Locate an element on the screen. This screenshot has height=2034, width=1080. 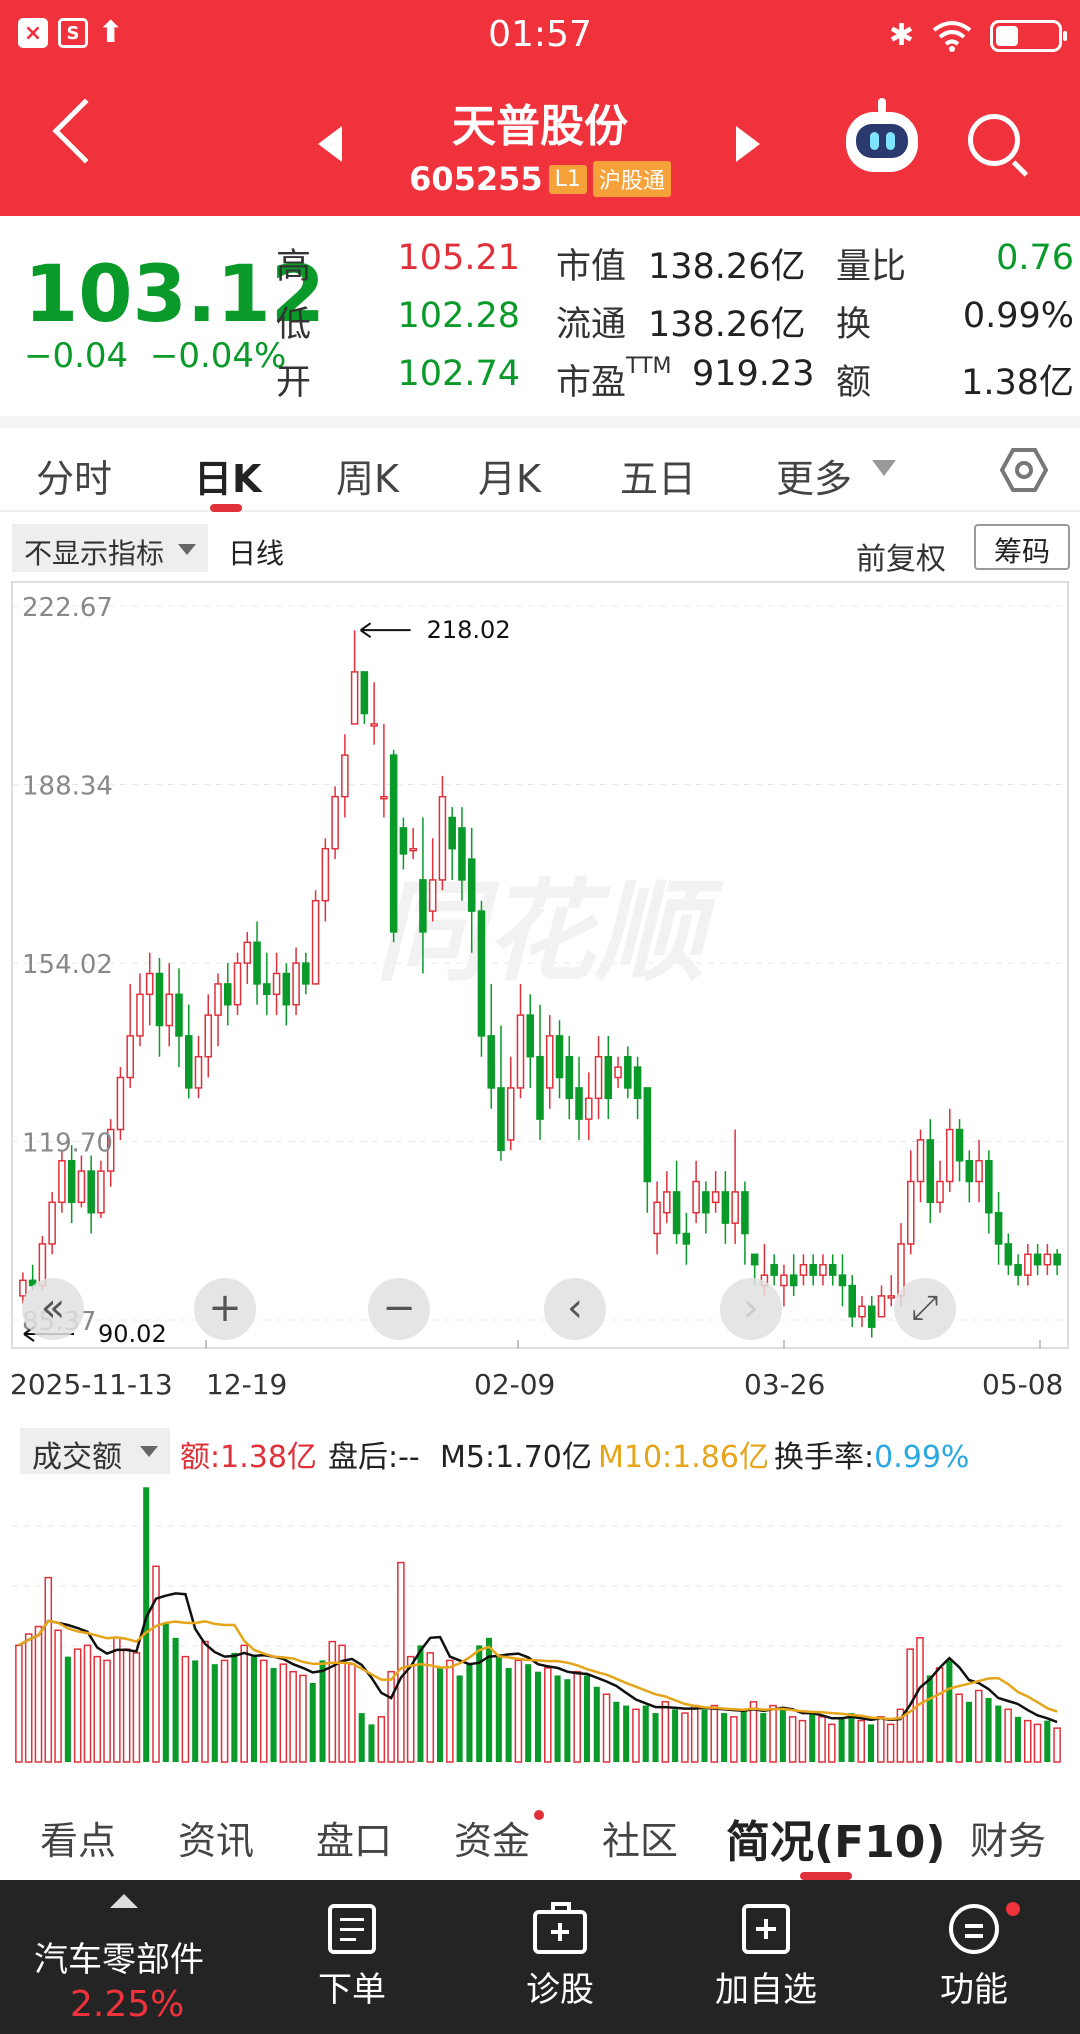
volume-selector: 成交额 is located at coordinates (95, 1451).